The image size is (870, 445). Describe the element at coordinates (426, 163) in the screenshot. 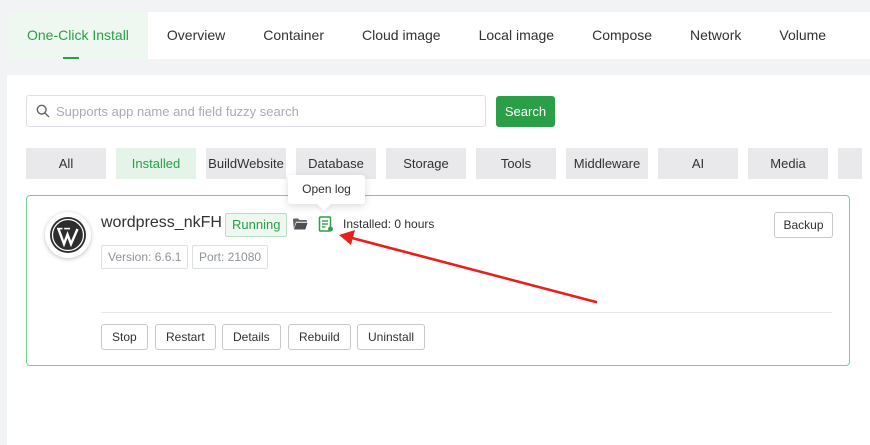

I see `filter-storage: Storage` at that location.